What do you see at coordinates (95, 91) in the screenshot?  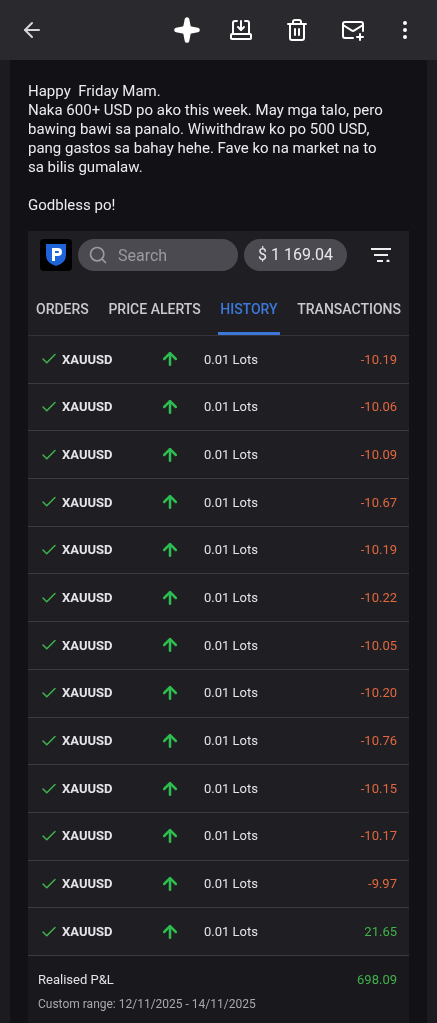 I see `message-text: Happy Friday Mam.` at bounding box center [95, 91].